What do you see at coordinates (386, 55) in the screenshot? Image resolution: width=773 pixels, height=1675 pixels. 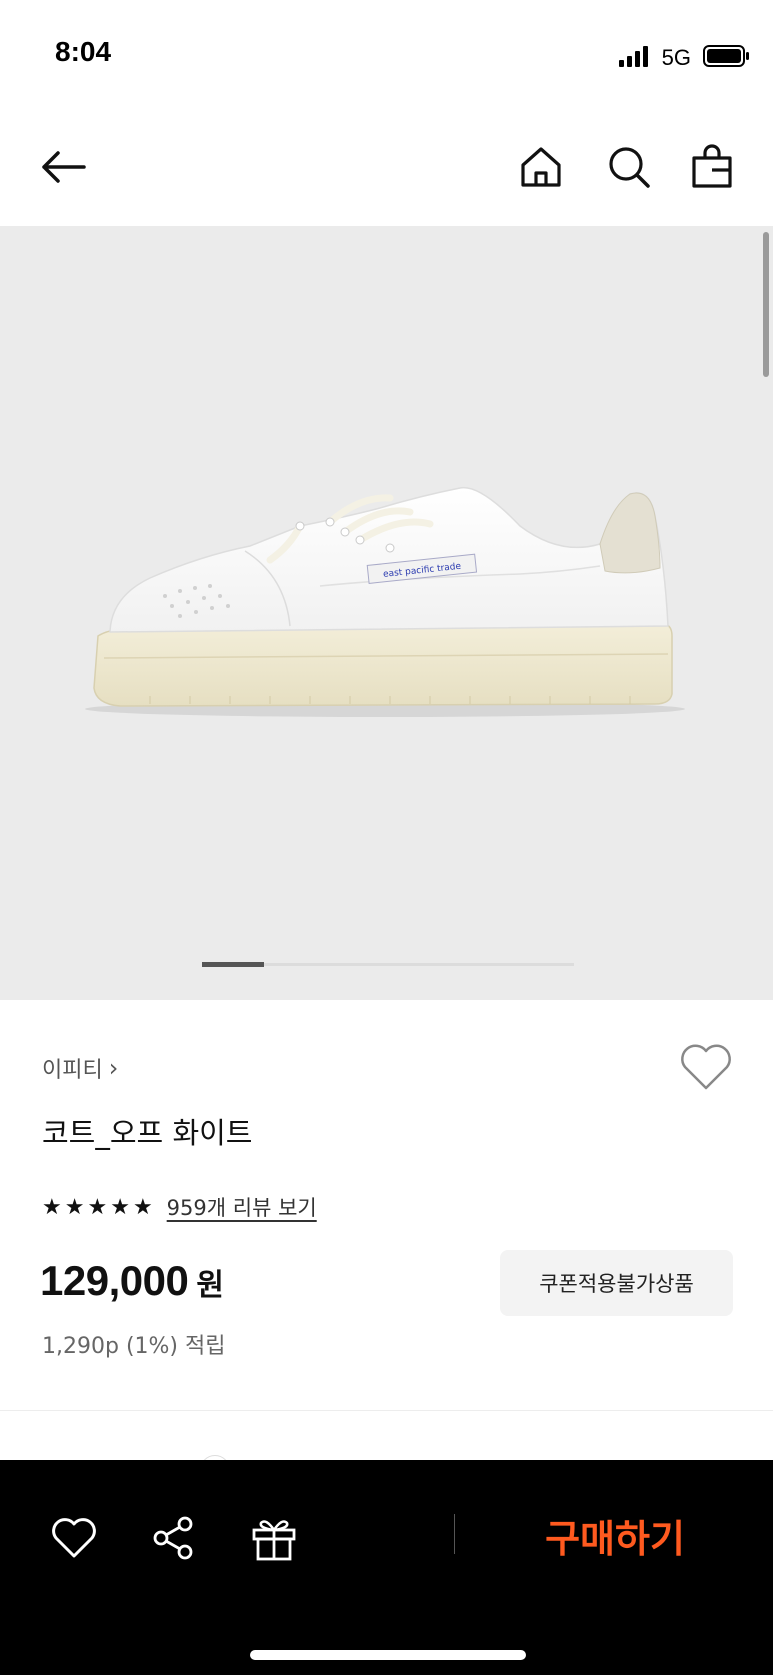 I see `status-bar: 8:04 5G` at bounding box center [386, 55].